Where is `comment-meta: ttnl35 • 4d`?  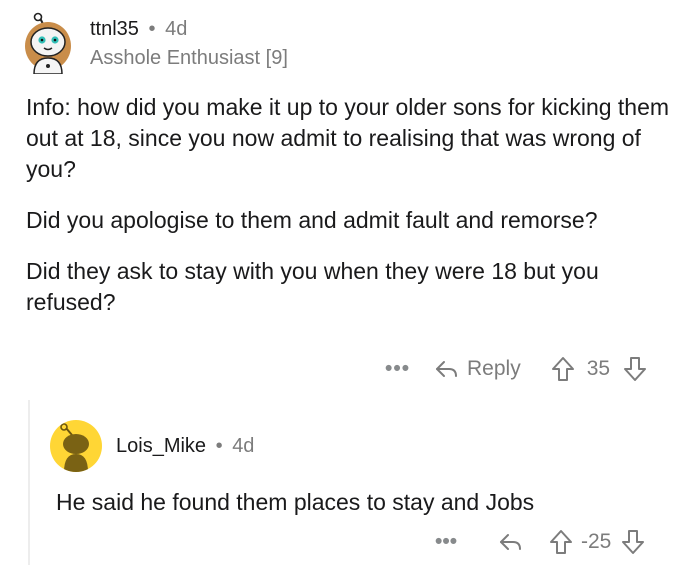 comment-meta: ttnl35 • 4d is located at coordinates (138, 29).